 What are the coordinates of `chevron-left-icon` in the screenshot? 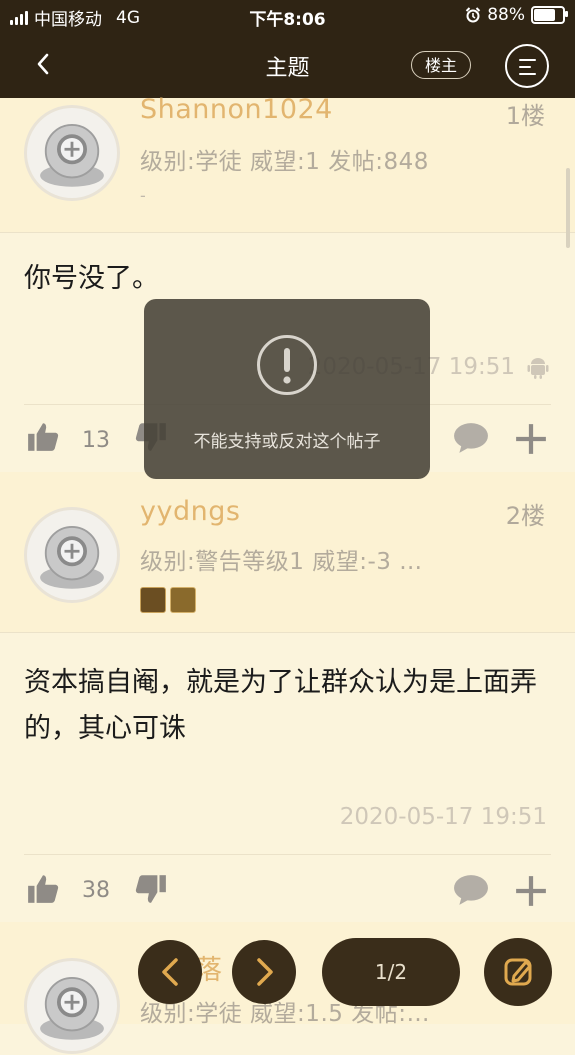 It's located at (170, 972).